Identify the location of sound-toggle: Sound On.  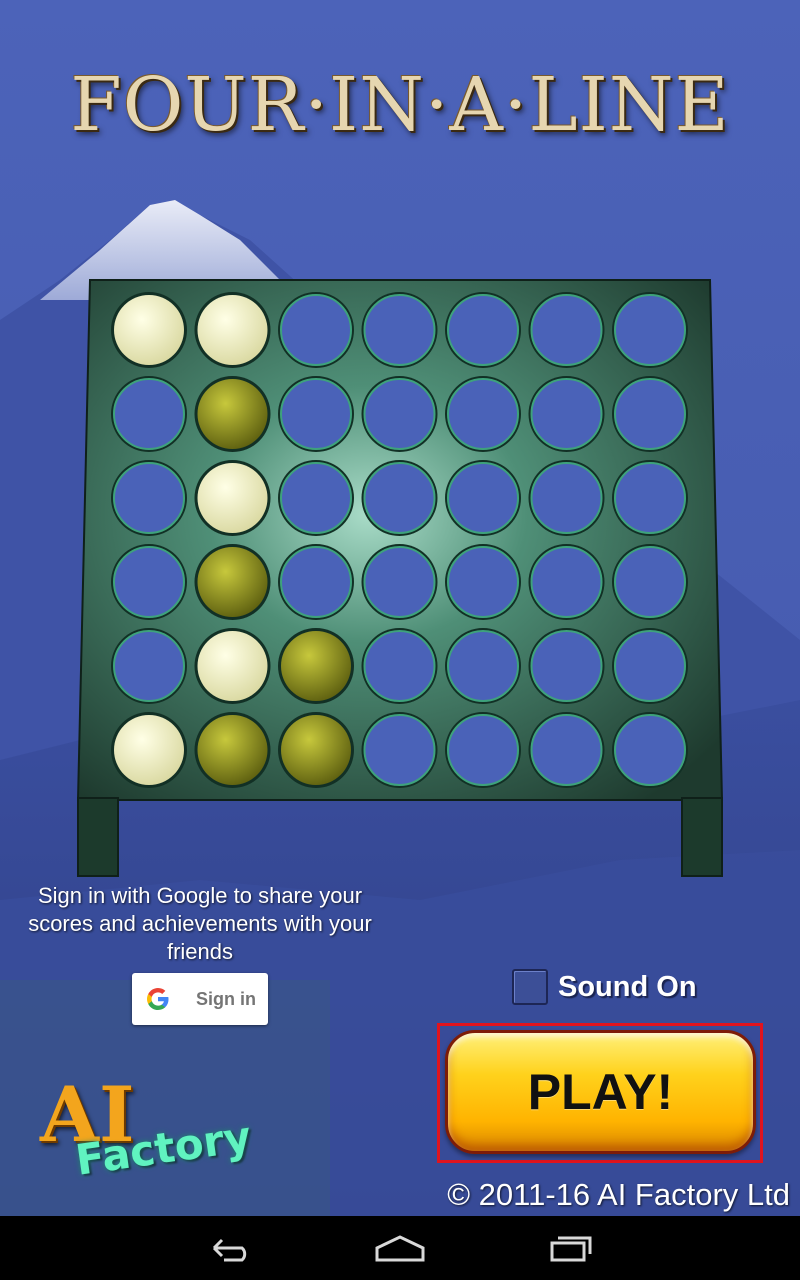
(604, 987).